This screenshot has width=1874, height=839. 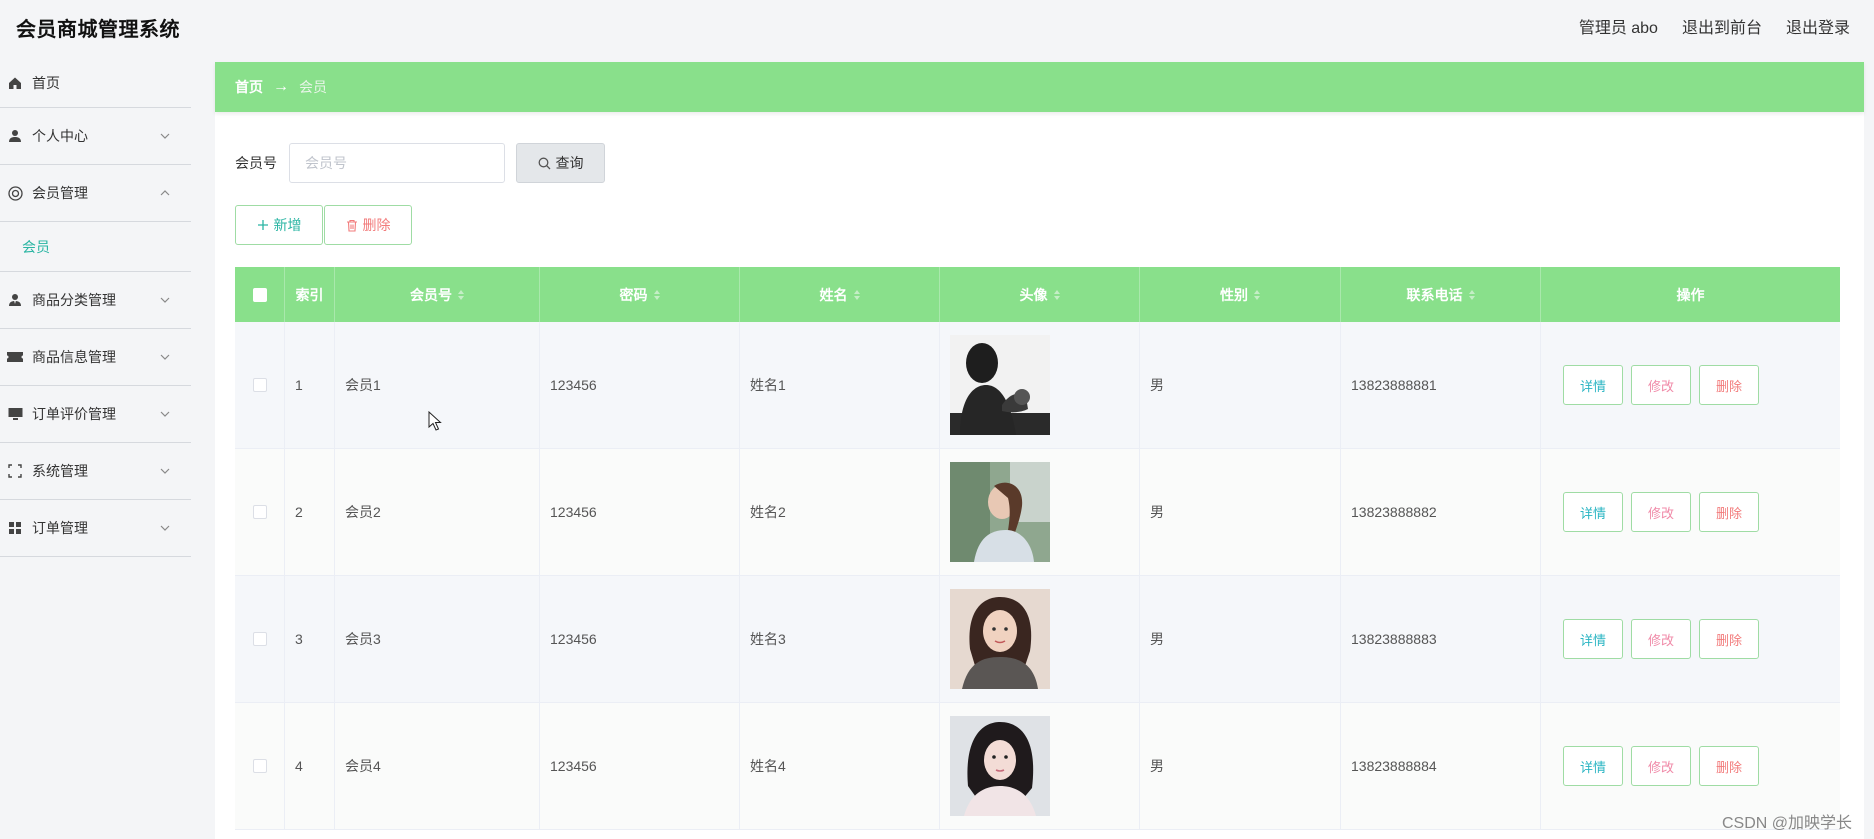 What do you see at coordinates (60, 471) in the screenshot?
I see `sidebar-item-label: 系统管理` at bounding box center [60, 471].